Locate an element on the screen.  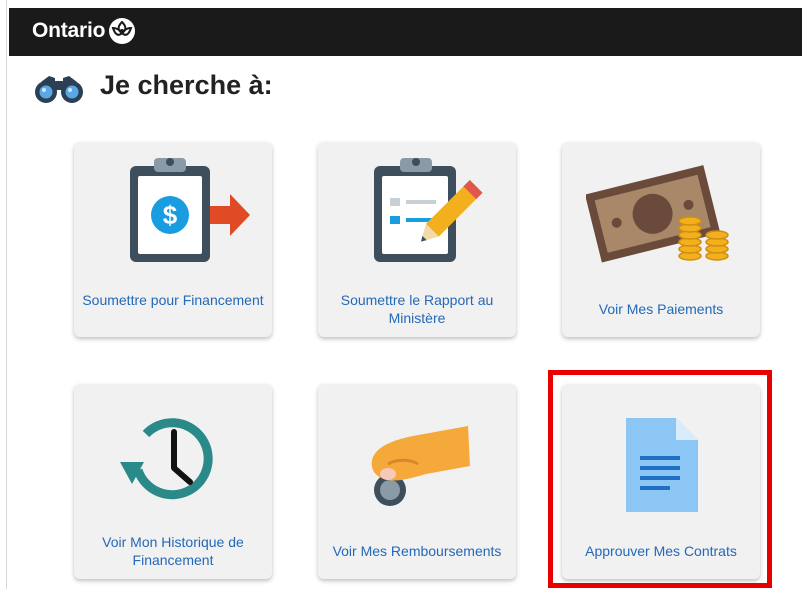
tile-view-reimbursements: Voir Mes Remboursements is located at coordinates (417, 481).